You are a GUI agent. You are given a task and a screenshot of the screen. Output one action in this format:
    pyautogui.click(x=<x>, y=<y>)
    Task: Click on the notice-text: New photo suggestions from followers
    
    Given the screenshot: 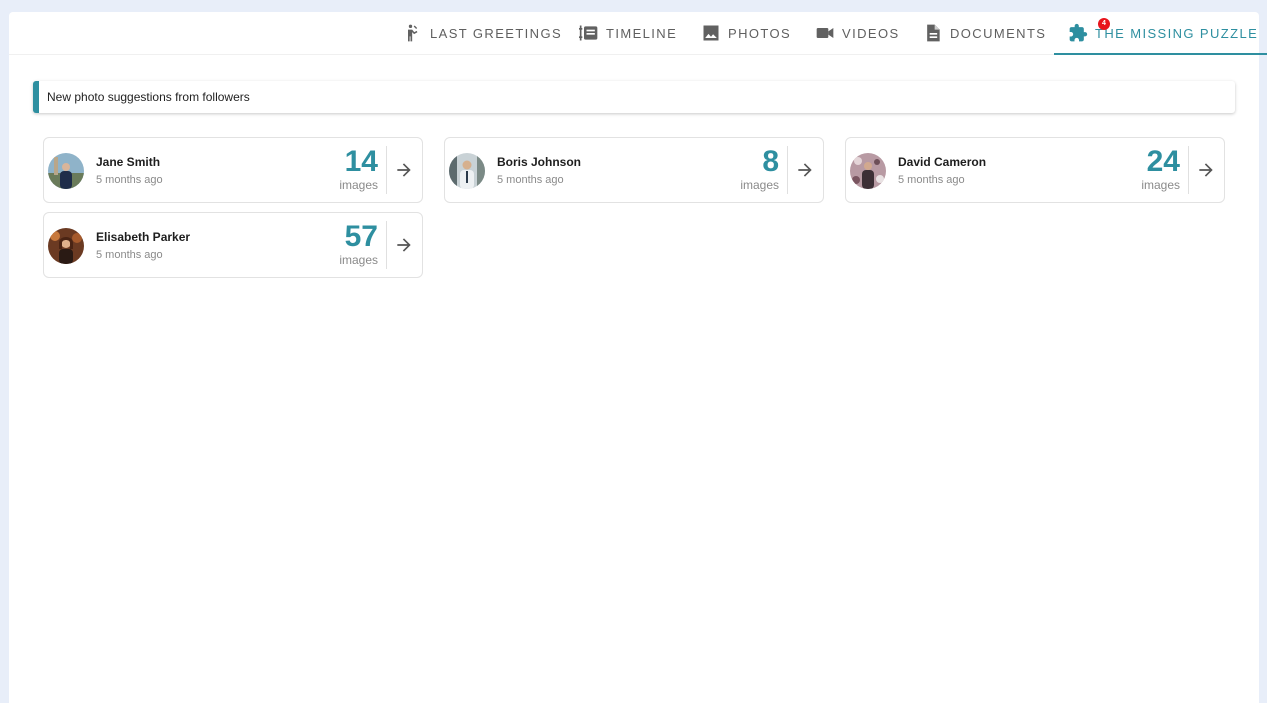 What is the action you would take?
    pyautogui.click(x=148, y=97)
    